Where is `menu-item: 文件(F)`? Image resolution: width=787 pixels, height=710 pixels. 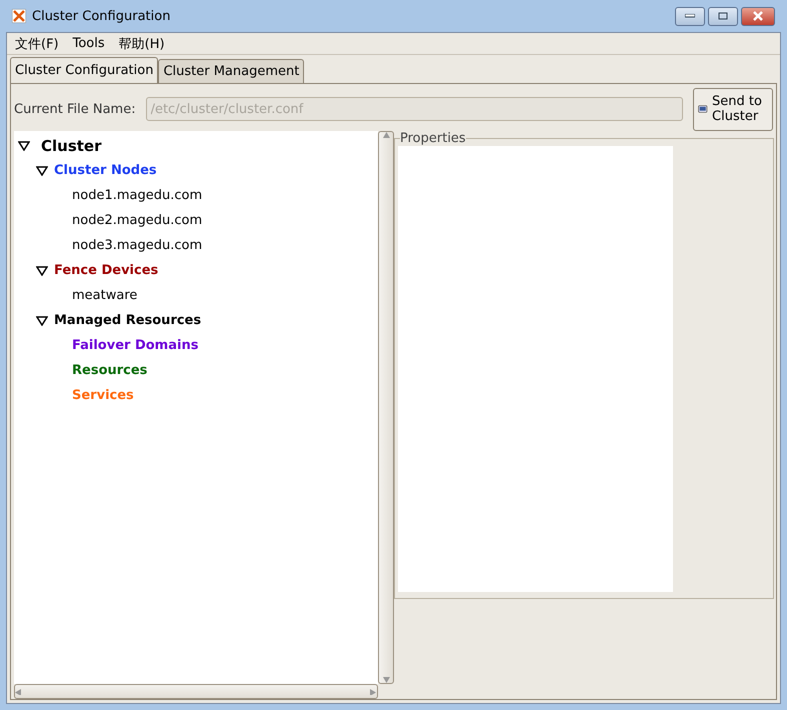 menu-item: 文件(F) is located at coordinates (37, 43).